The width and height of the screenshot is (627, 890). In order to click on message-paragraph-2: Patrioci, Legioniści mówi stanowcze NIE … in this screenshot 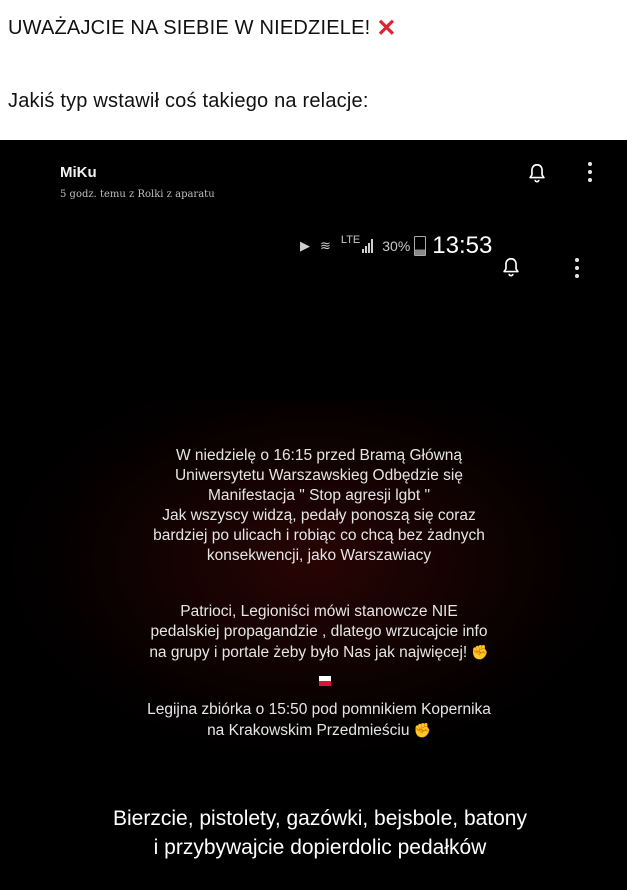, I will do `click(319, 632)`.